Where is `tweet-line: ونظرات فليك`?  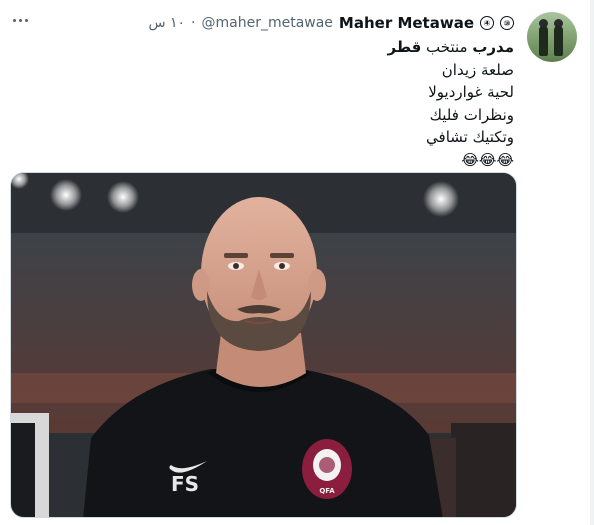 tweet-line: ونظرات فليك is located at coordinates (471, 114).